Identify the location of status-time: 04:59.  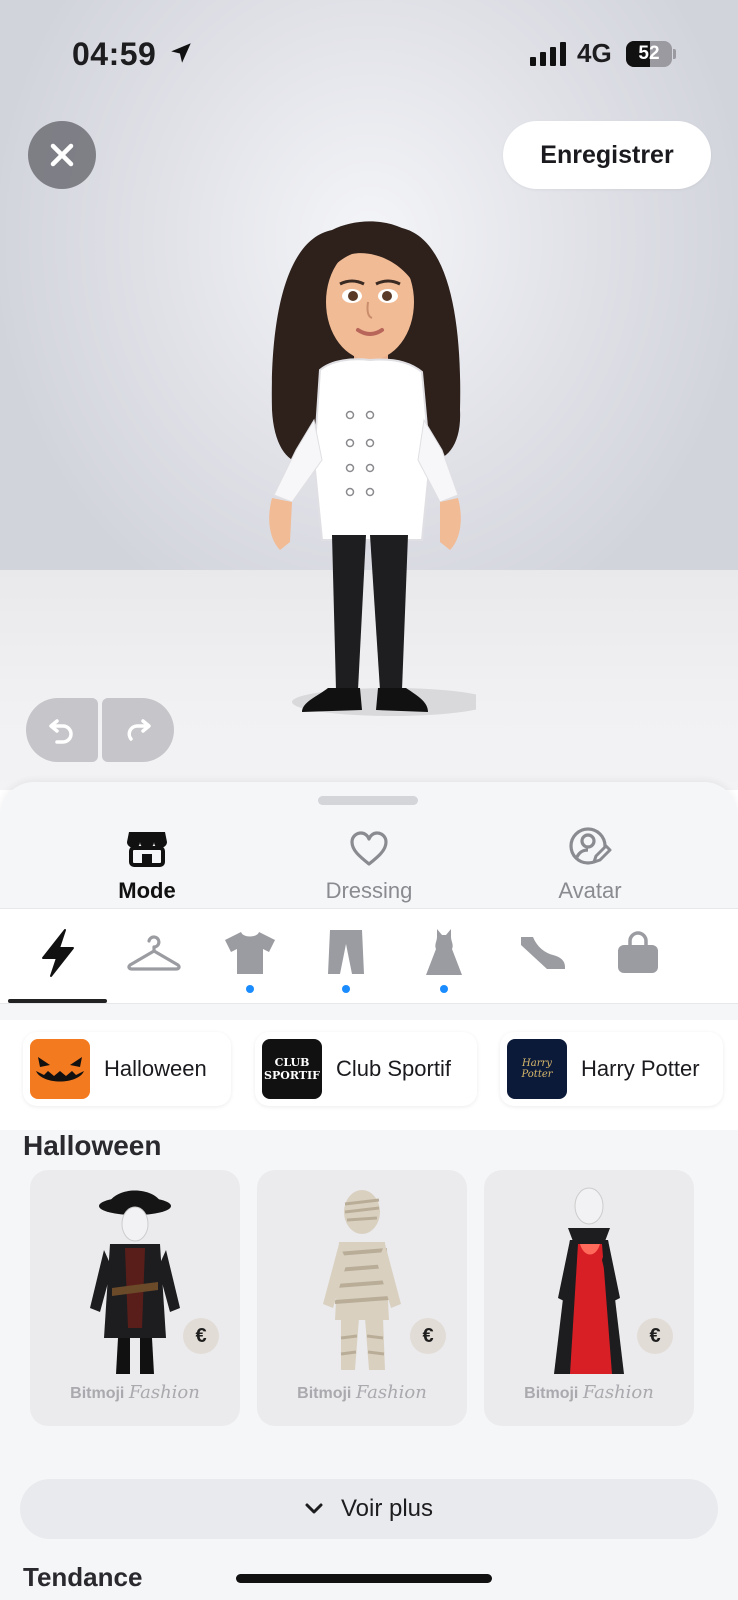
(114, 54).